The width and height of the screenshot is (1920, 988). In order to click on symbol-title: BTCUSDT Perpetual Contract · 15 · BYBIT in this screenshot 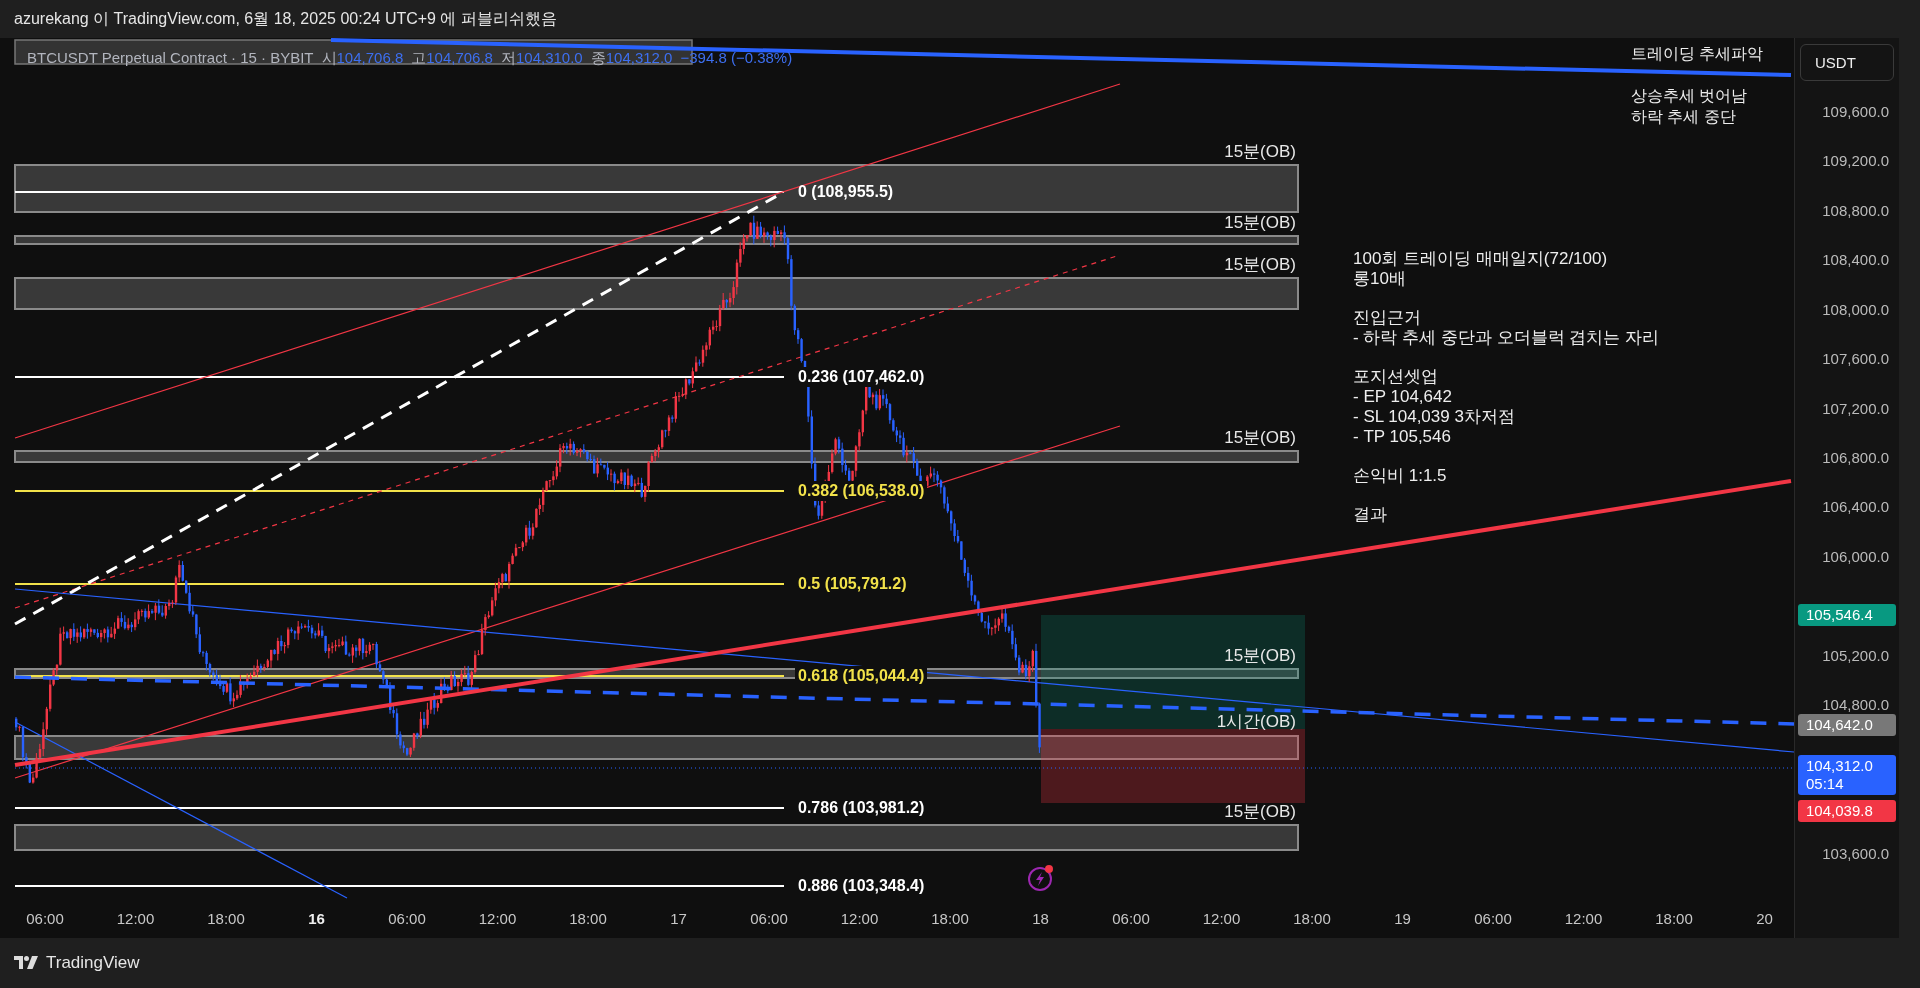, I will do `click(170, 58)`.